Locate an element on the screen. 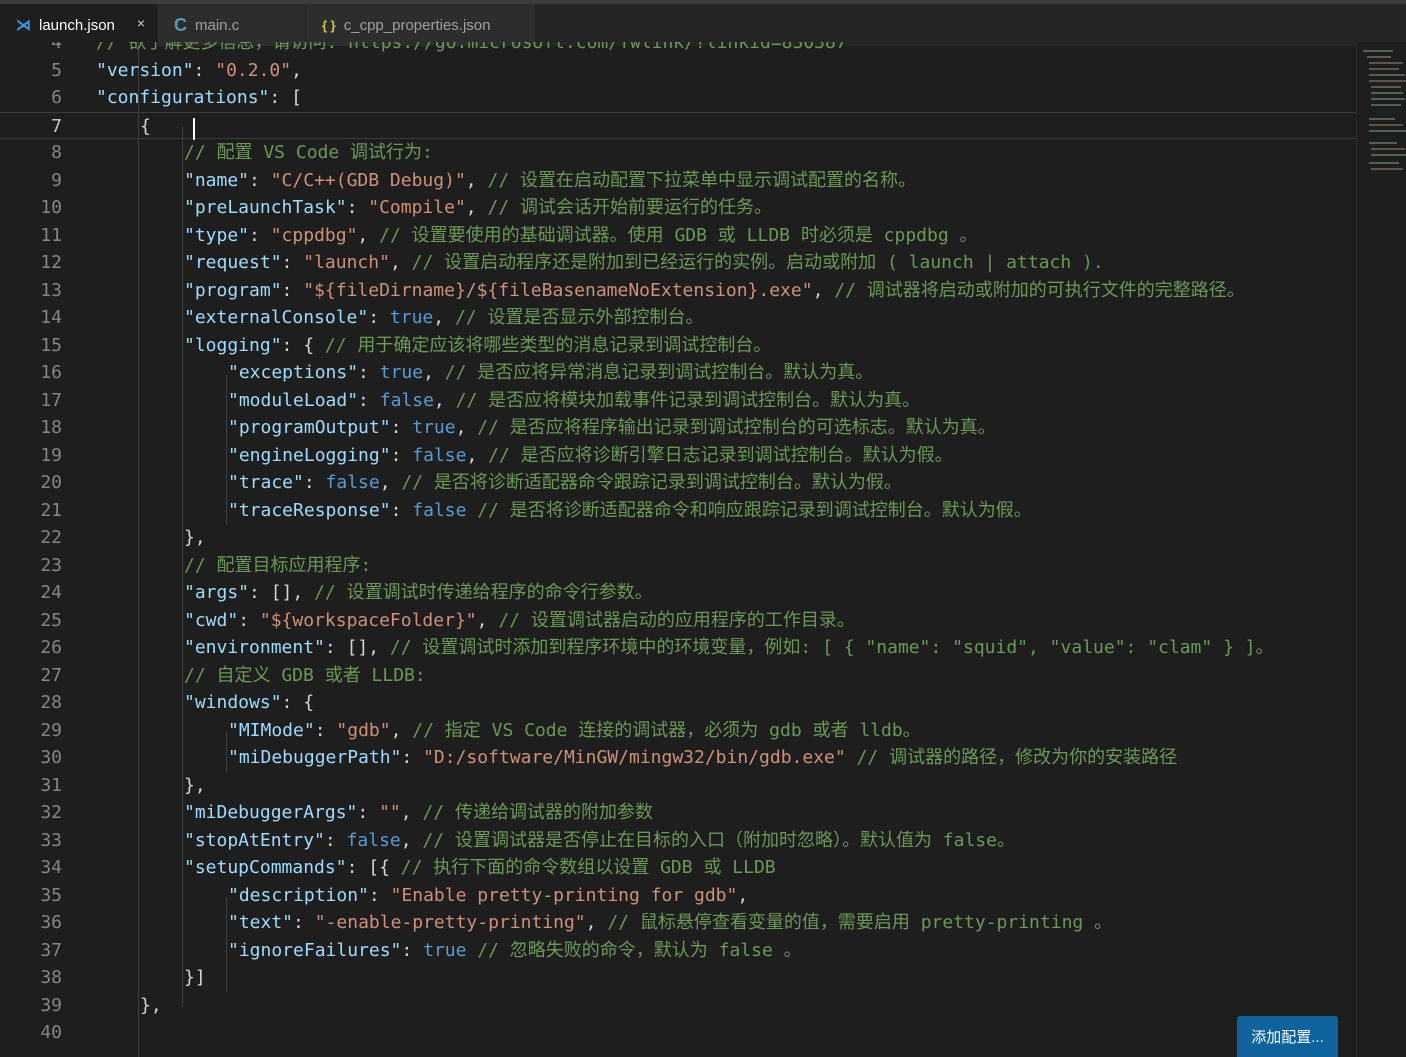  line-number: 12 is located at coordinates (51, 262).